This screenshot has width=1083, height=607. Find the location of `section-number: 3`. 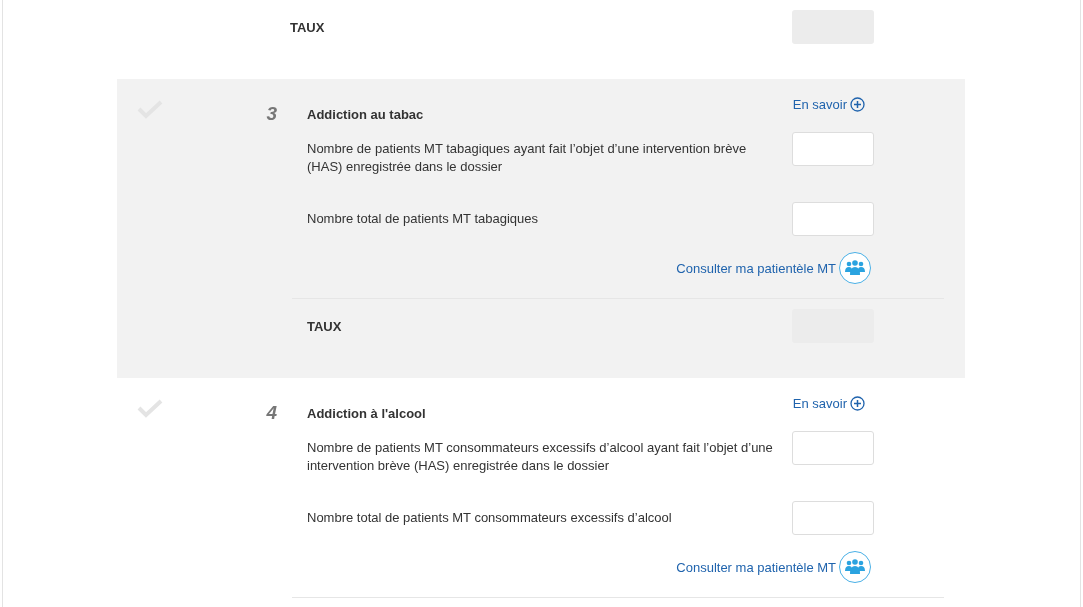

section-number: 3 is located at coordinates (271, 114).